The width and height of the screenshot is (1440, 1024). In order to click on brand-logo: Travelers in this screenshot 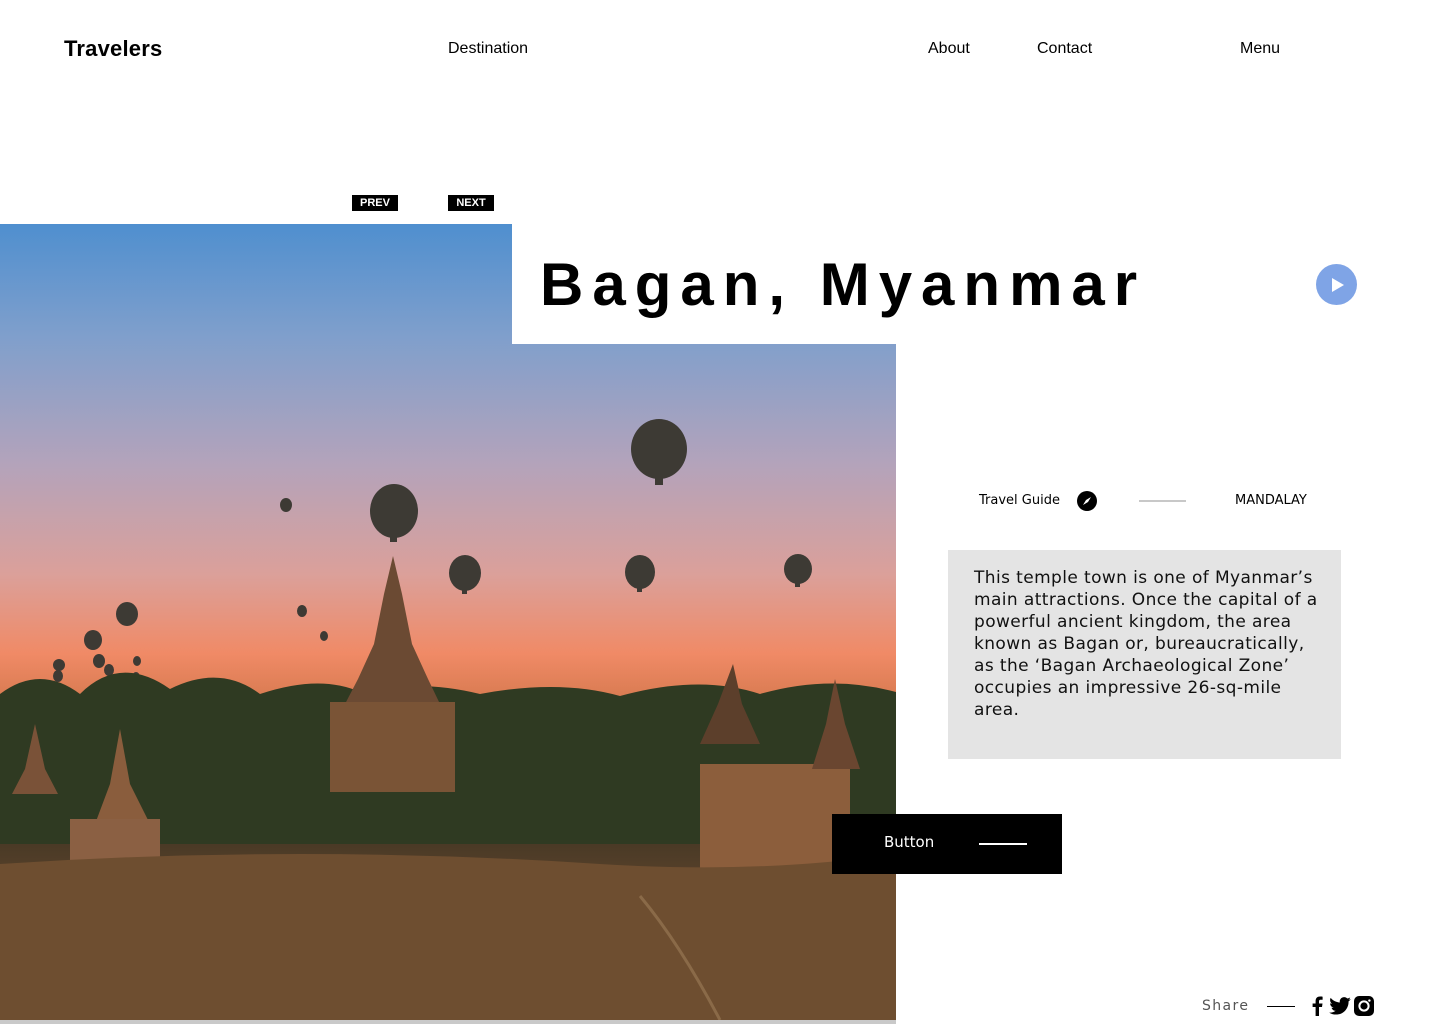, I will do `click(113, 49)`.